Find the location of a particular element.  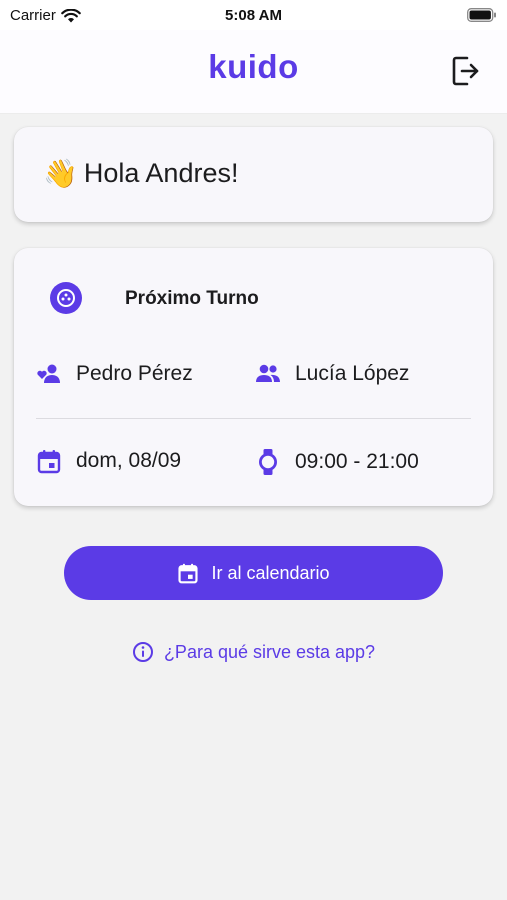

shift-title: Próximo Turno is located at coordinates (192, 298).